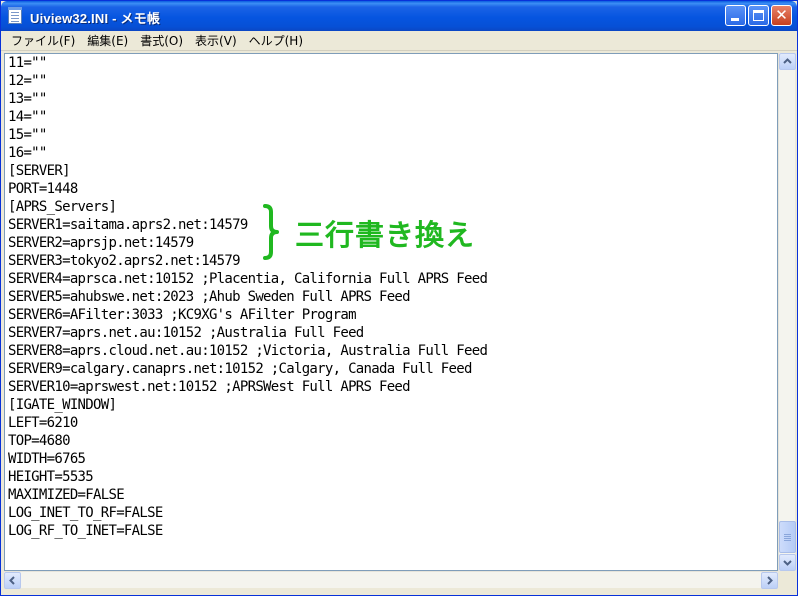 The width and height of the screenshot is (798, 596). What do you see at coordinates (399, 16) in the screenshot?
I see `title-bar: Uiview32.INI - メモ帳 ✕` at bounding box center [399, 16].